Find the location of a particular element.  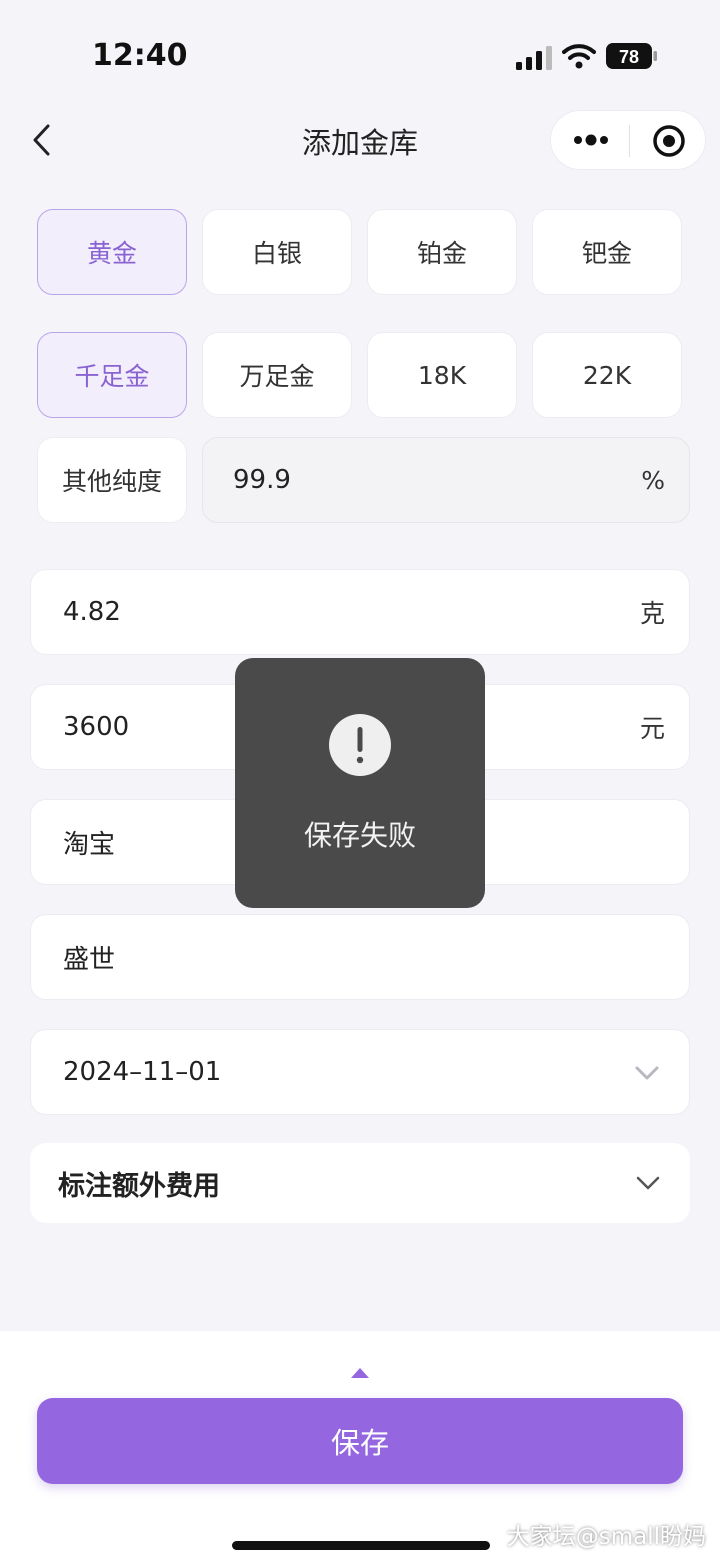

purity-input: 99.9 % is located at coordinates (446, 480).